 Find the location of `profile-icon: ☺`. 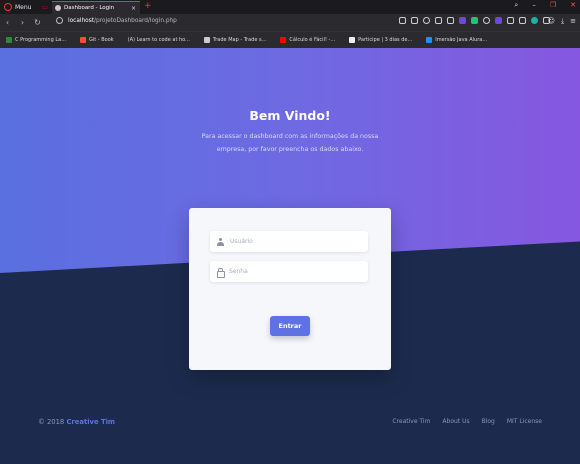

profile-icon: ☺ is located at coordinates (551, 21).